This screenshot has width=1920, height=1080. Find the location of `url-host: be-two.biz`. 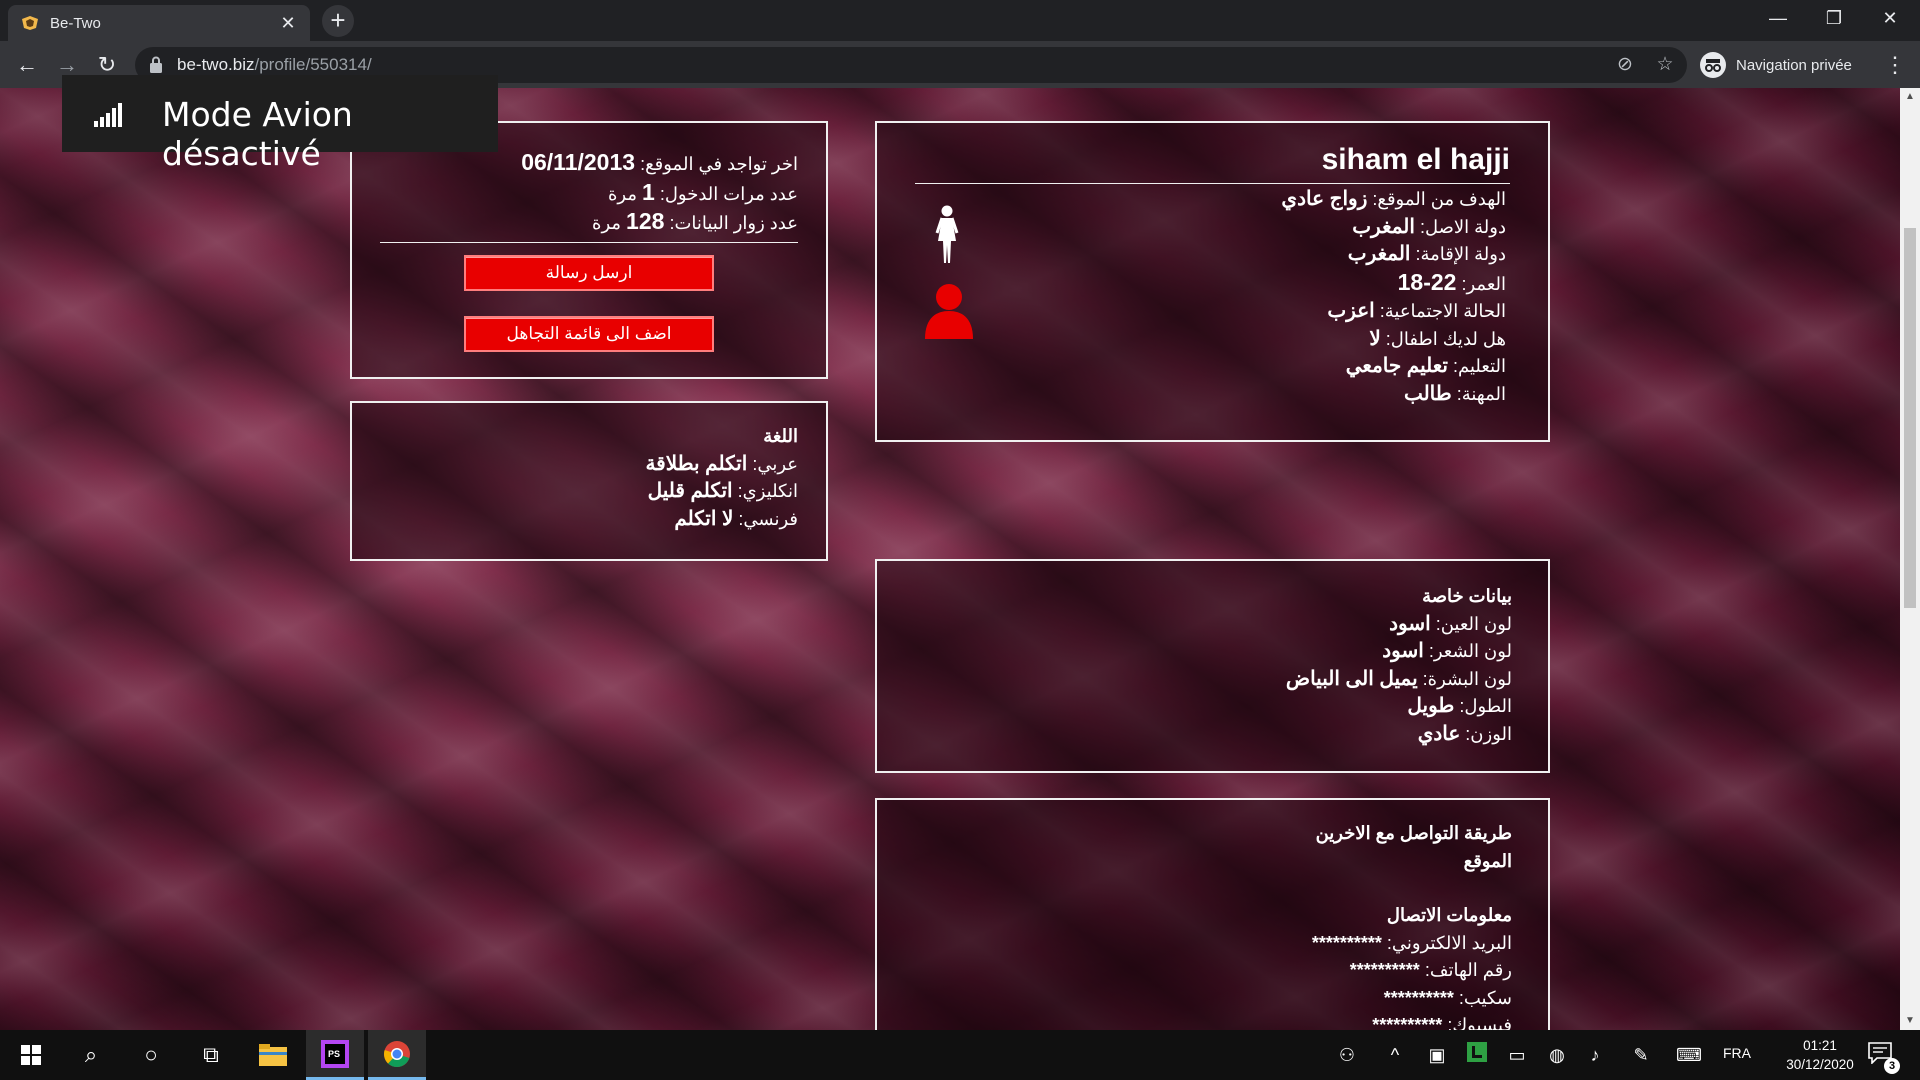

url-host: be-two.biz is located at coordinates (216, 64).